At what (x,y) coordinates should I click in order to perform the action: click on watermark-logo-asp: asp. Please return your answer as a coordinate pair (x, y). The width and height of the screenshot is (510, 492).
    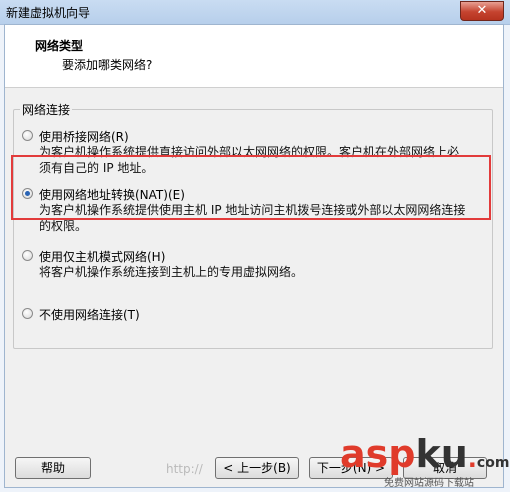
    Looking at the image, I should click on (378, 454).